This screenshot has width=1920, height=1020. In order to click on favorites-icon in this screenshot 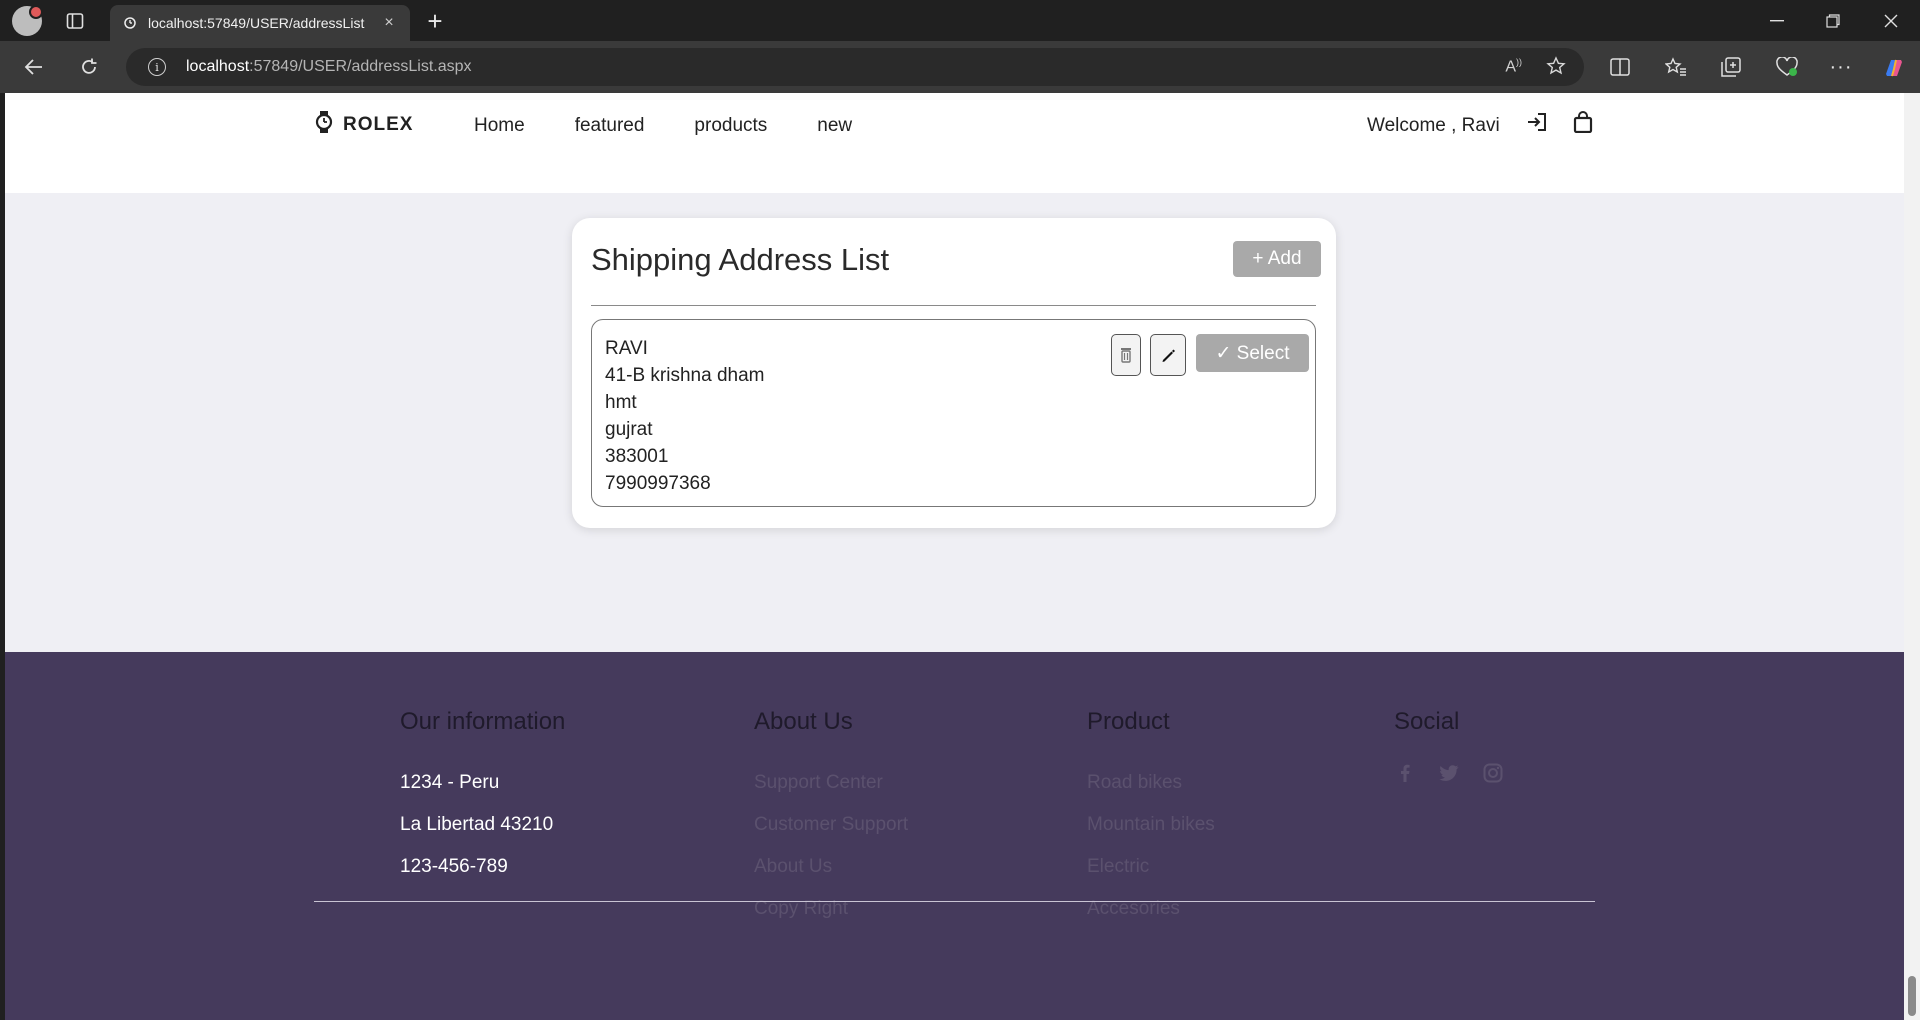, I will do `click(1676, 67)`.